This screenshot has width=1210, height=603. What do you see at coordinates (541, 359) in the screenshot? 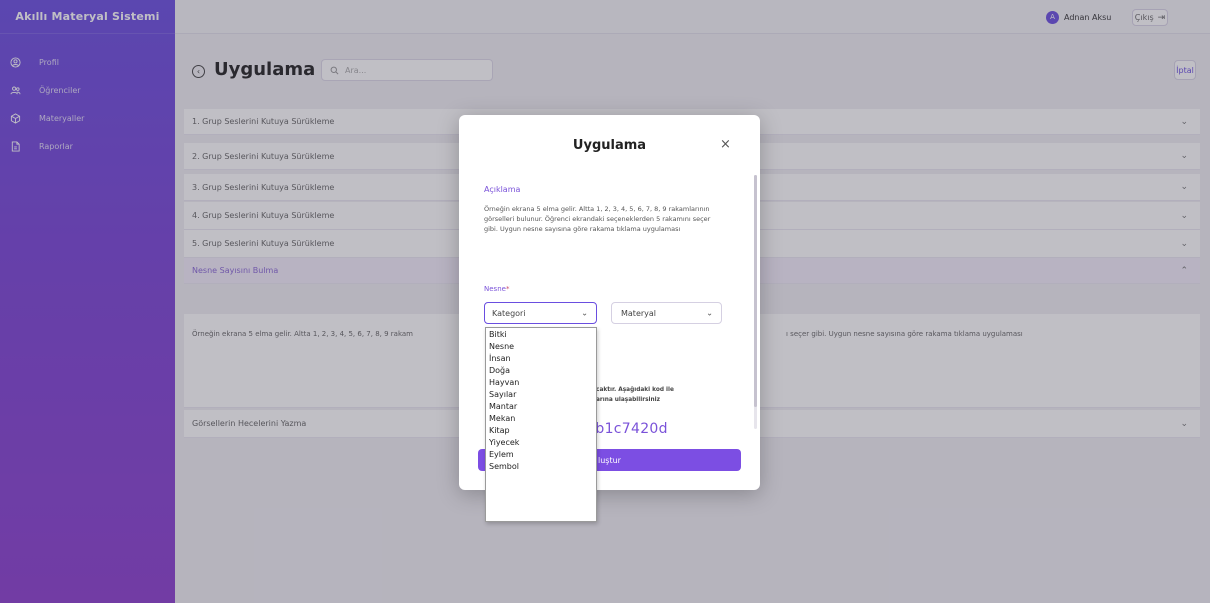
I see `dropdown-option: İnsan` at bounding box center [541, 359].